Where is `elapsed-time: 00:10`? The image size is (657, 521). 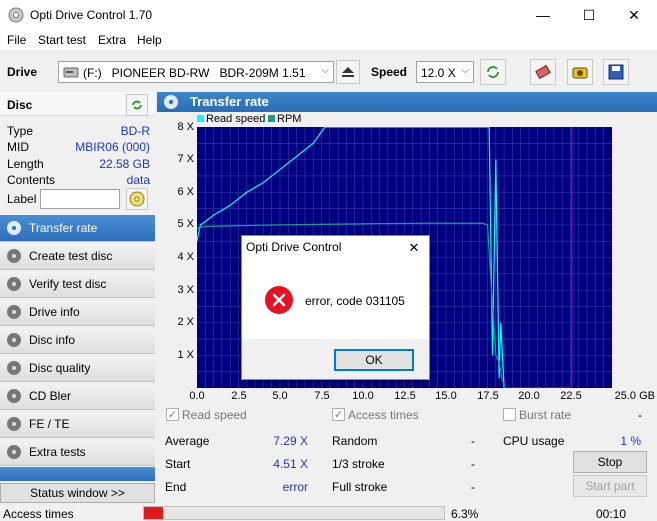 elapsed-time: 00:10 is located at coordinates (611, 514).